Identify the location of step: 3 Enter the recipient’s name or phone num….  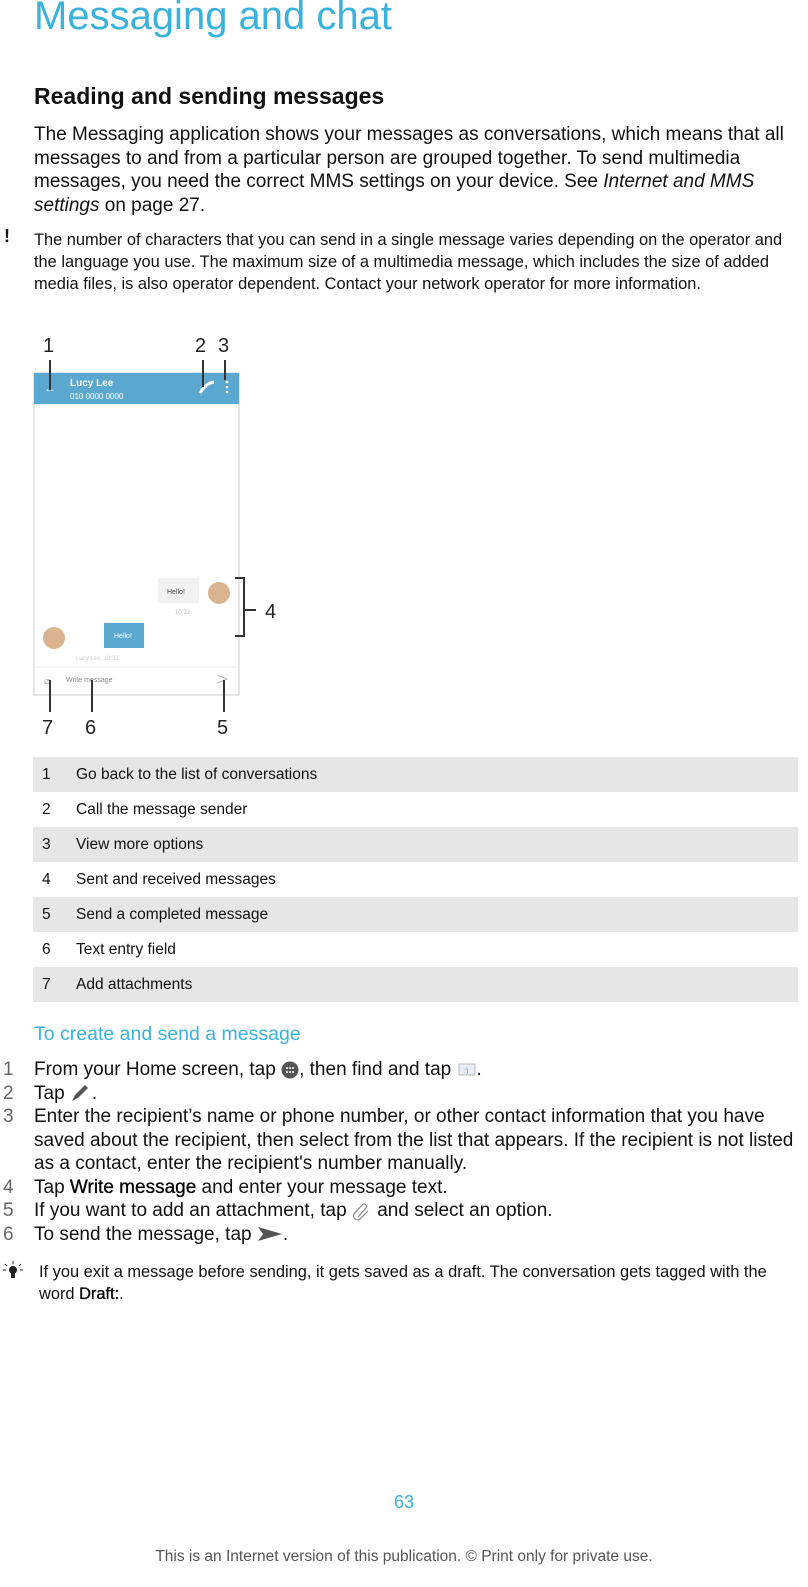
(398, 1140).